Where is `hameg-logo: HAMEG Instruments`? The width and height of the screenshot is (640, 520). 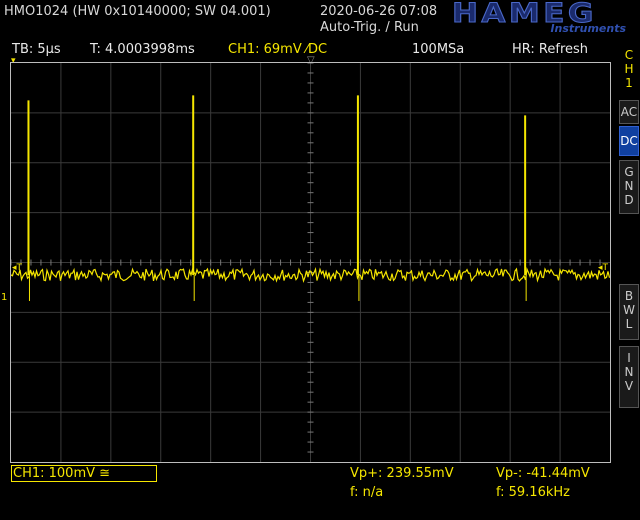 hameg-logo: HAMEG Instruments is located at coordinates (540, 18).